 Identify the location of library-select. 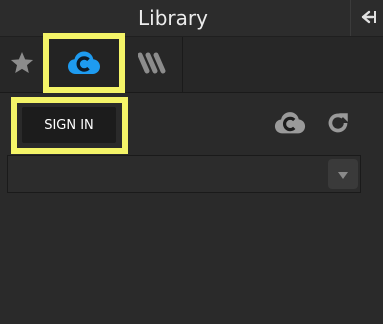
(184, 174).